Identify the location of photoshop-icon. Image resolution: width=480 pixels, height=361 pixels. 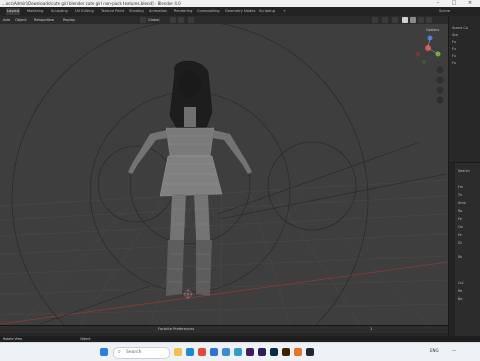
(274, 352).